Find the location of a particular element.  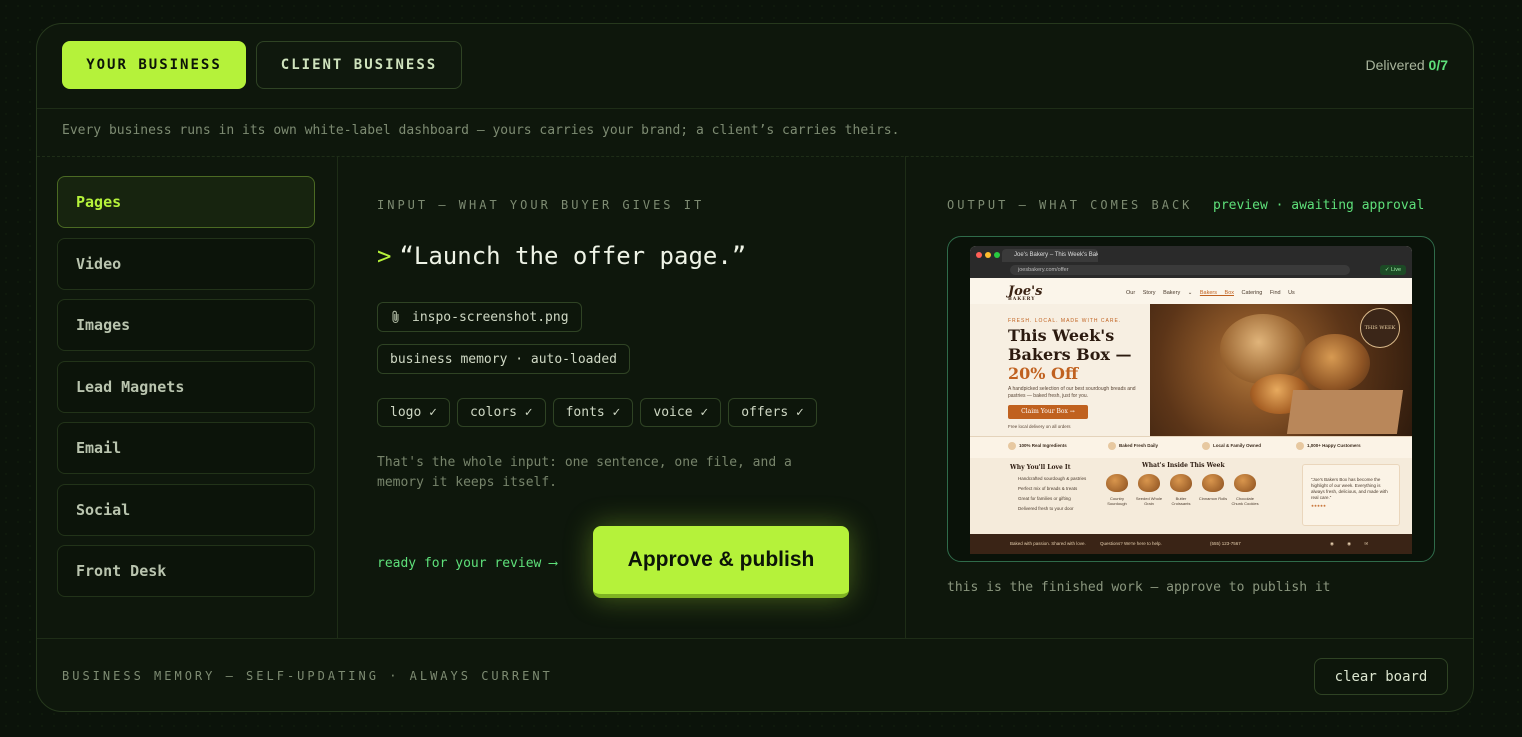

check-offers: offers ✓ is located at coordinates (772, 412).